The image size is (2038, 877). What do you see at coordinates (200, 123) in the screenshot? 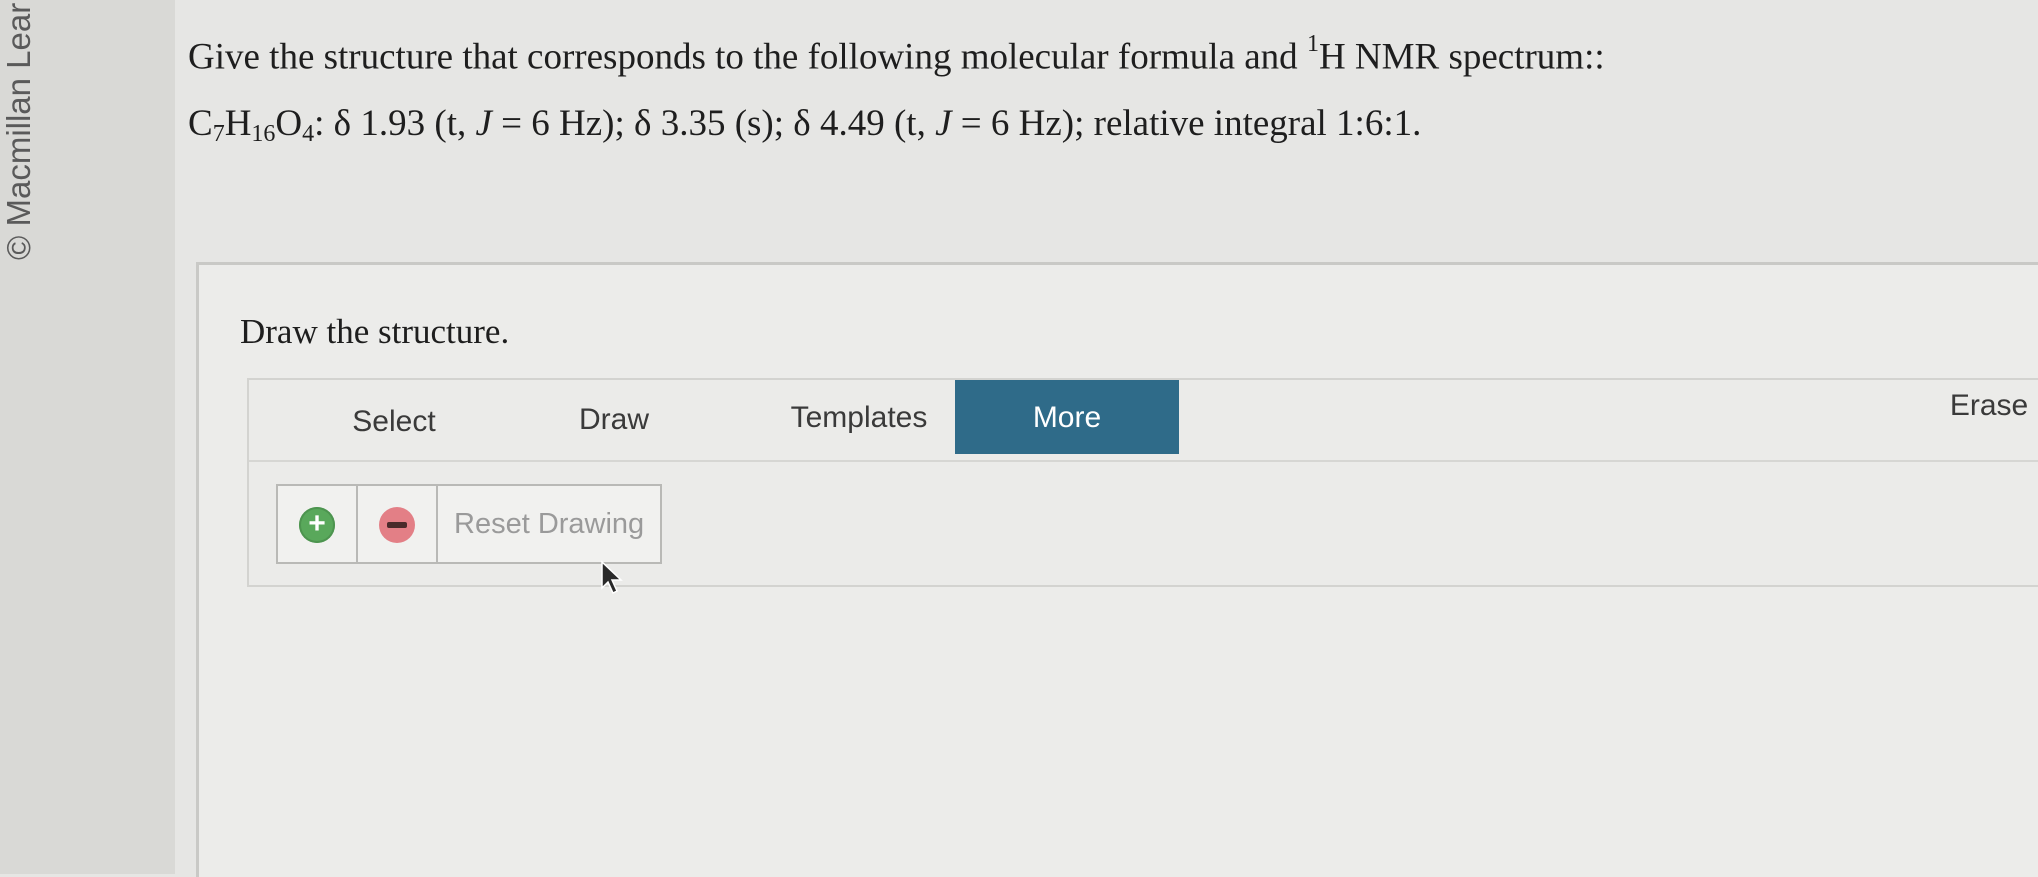
I see `formula-c: C` at bounding box center [200, 123].